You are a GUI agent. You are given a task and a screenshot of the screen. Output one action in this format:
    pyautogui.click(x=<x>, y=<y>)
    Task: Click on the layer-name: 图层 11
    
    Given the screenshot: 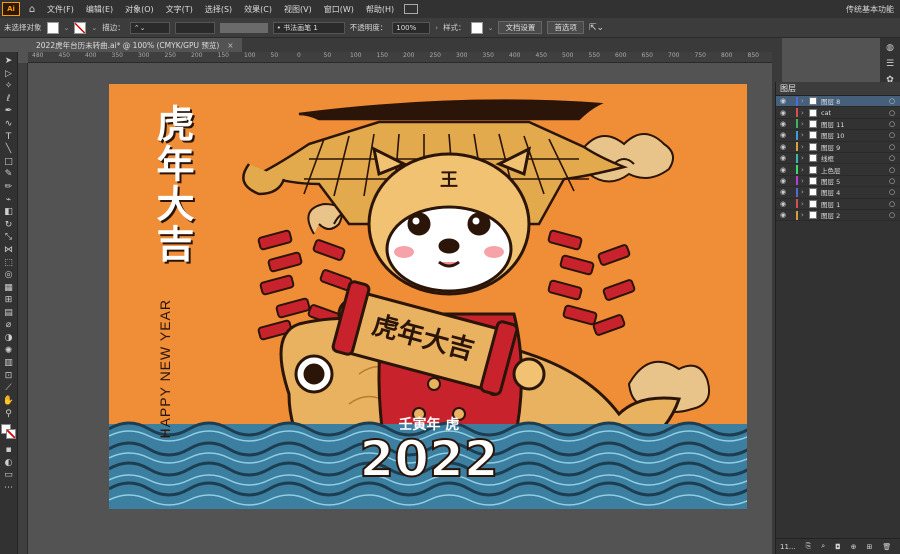 What is the action you would take?
    pyautogui.click(x=854, y=124)
    